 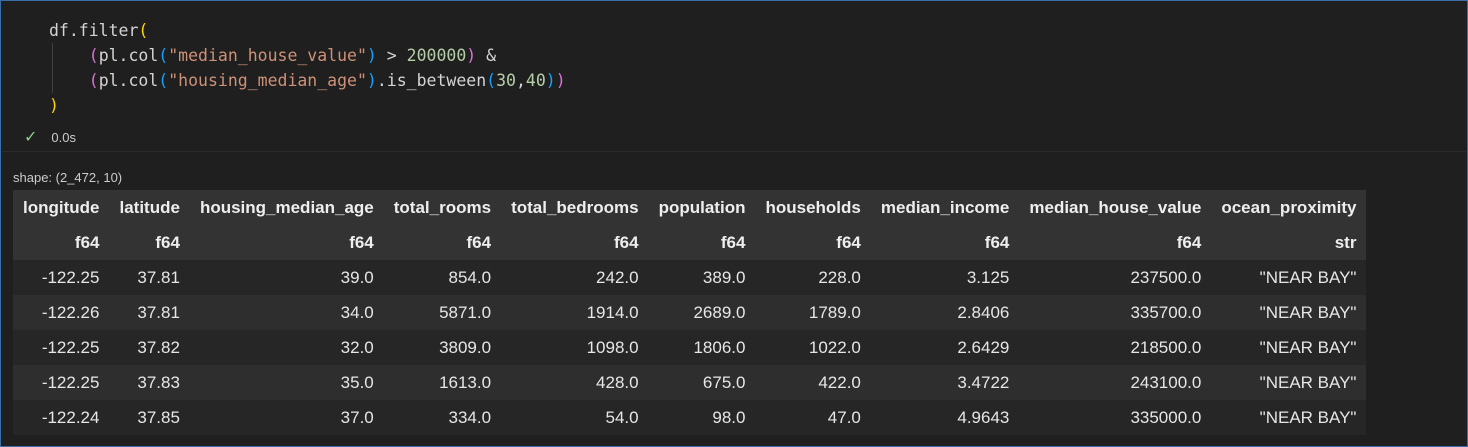 What do you see at coordinates (945, 207) in the screenshot?
I see `column-header: median_income` at bounding box center [945, 207].